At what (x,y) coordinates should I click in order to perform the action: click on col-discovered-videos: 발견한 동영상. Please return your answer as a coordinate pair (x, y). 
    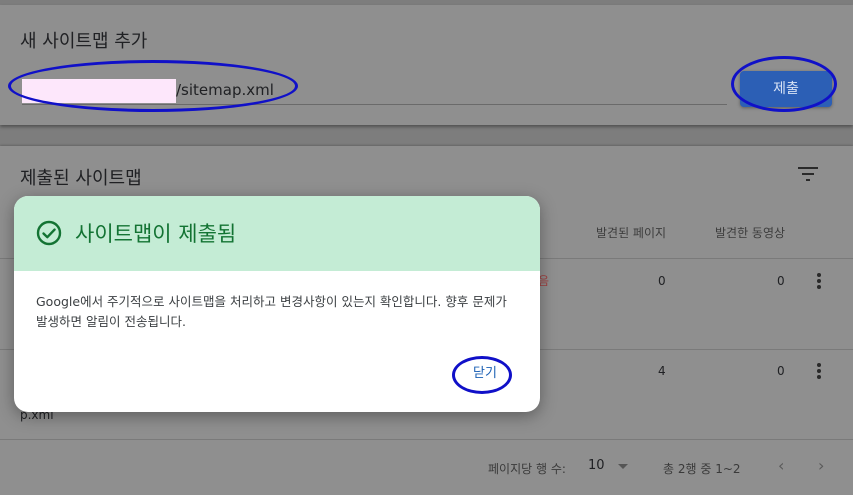
    Looking at the image, I should click on (750, 232).